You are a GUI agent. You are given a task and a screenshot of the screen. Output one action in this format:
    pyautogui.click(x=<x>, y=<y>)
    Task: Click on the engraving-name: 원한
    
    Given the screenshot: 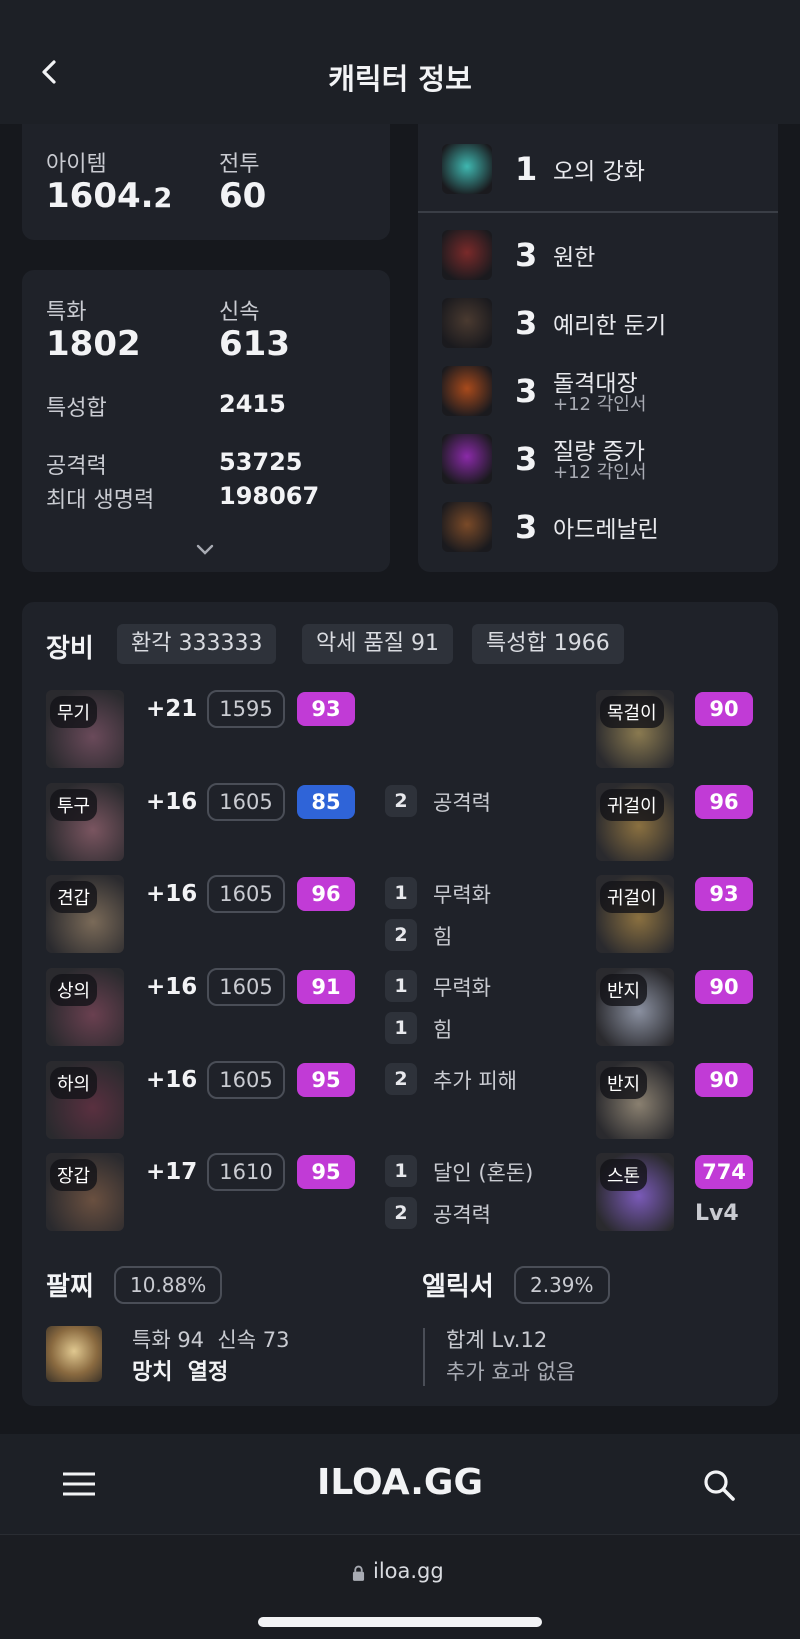 What is the action you would take?
    pyautogui.click(x=574, y=258)
    